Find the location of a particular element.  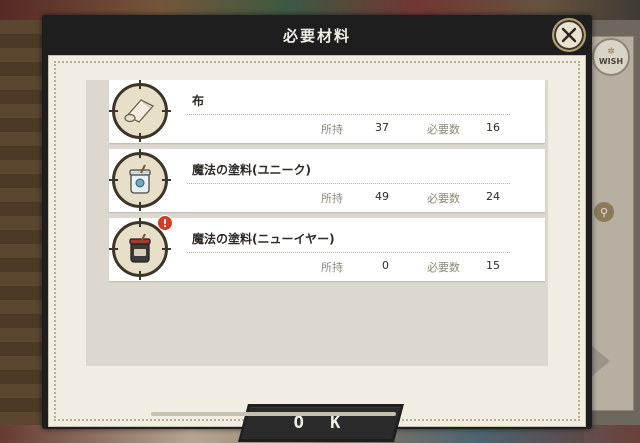

material-name: 魔法の塗料(ユニーク) is located at coordinates (251, 170).